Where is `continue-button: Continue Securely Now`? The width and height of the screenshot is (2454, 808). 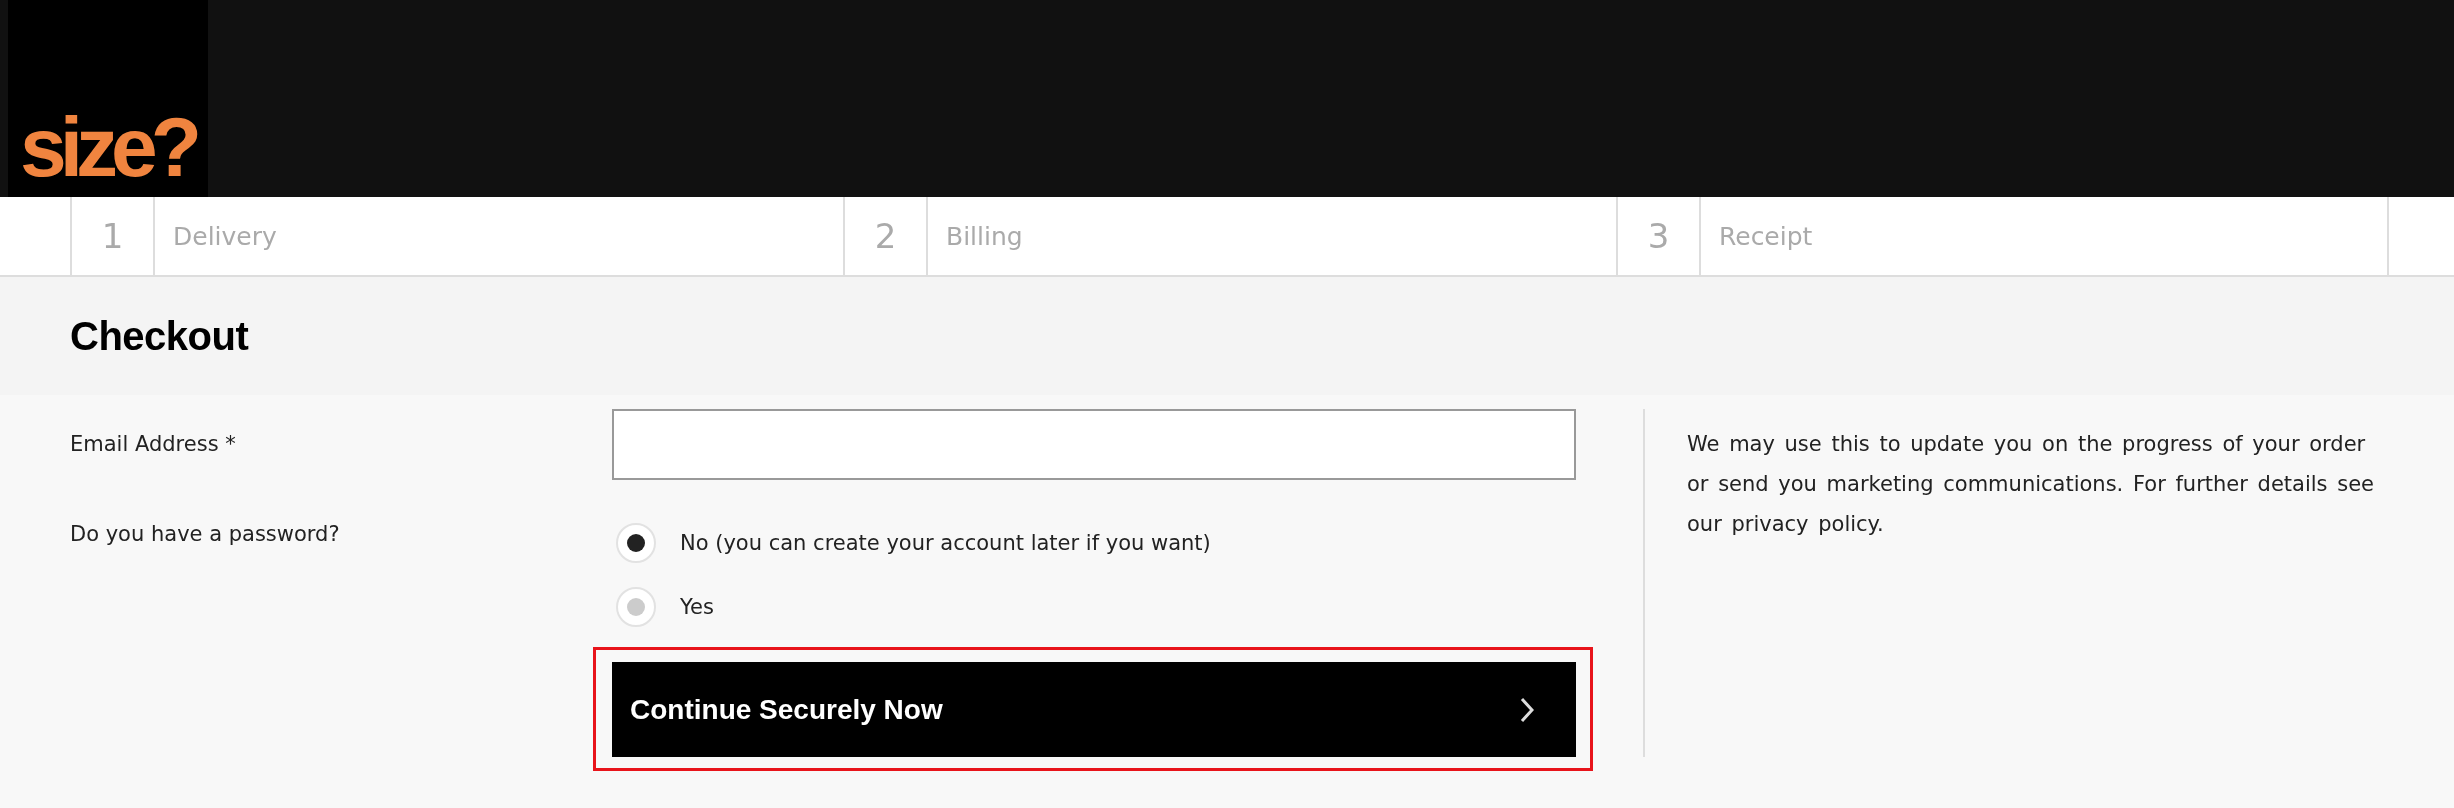 continue-button: Continue Securely Now is located at coordinates (1094, 709).